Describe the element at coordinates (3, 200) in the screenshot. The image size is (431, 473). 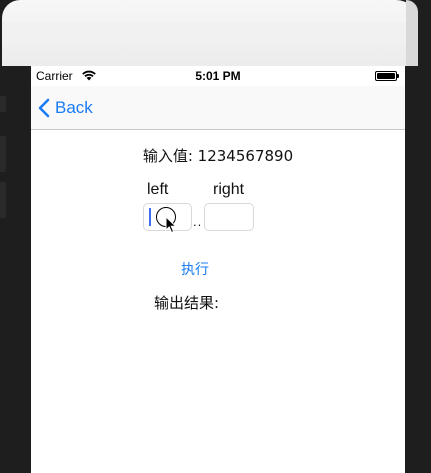
I see `volume-down-button` at that location.